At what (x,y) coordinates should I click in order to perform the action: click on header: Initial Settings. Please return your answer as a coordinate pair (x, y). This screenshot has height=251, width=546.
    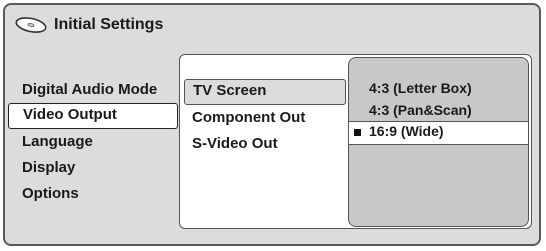
    Looking at the image, I should click on (88, 25).